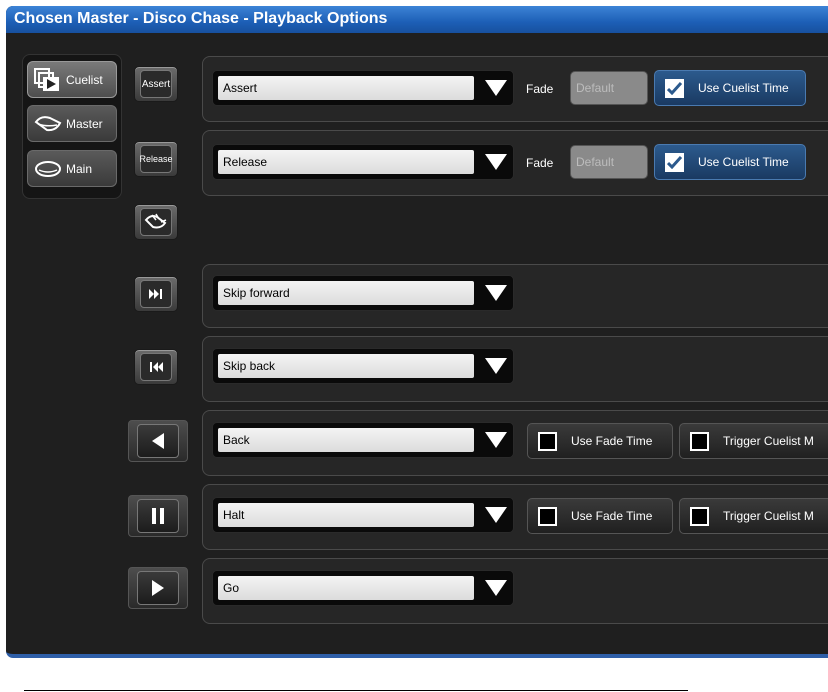 The height and width of the screenshot is (692, 828). Describe the element at coordinates (48, 123) in the screenshot. I see `master-icon` at that location.